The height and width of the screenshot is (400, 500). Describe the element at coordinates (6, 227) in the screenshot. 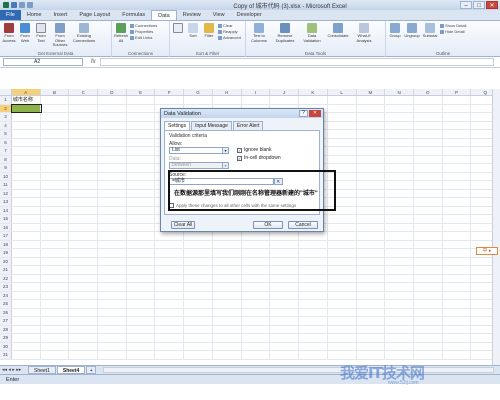

I see `row-header: 16` at that location.